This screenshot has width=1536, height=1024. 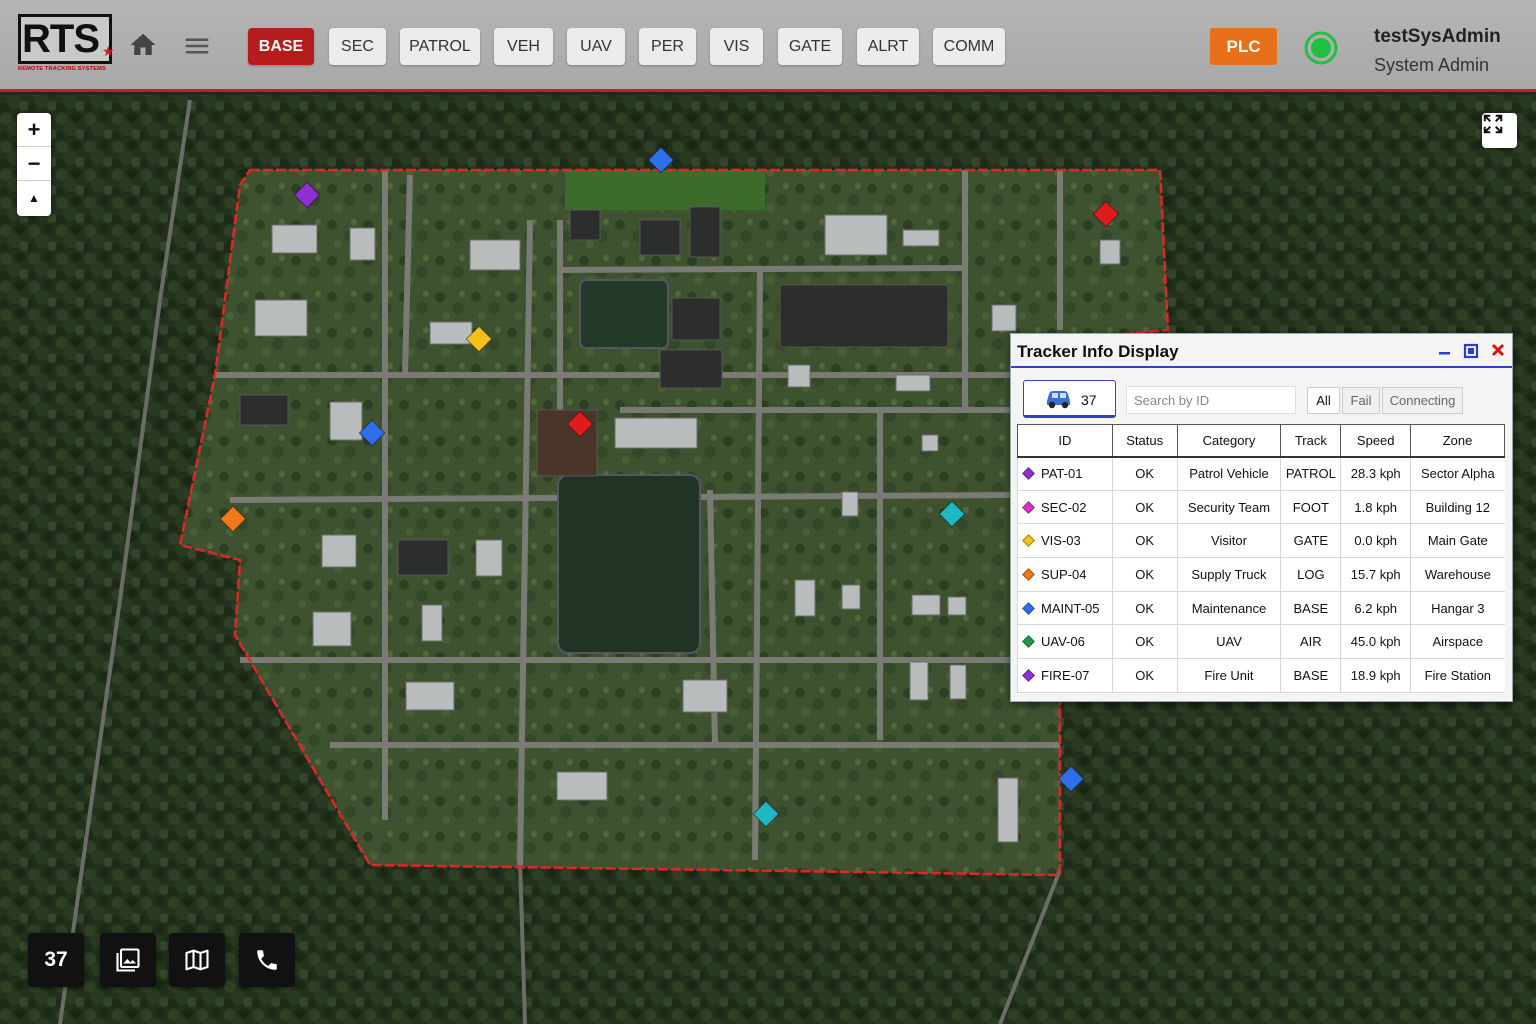 What do you see at coordinates (1310, 608) in the screenshot?
I see `cell-track: BASE` at bounding box center [1310, 608].